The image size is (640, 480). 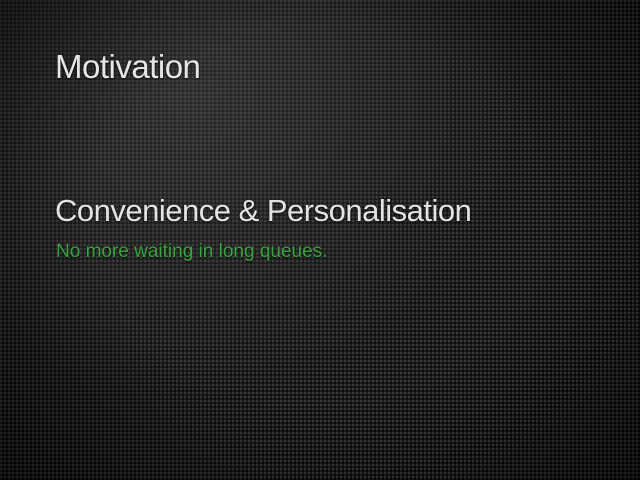 What do you see at coordinates (128, 66) in the screenshot?
I see `slide-title: Motivation` at bounding box center [128, 66].